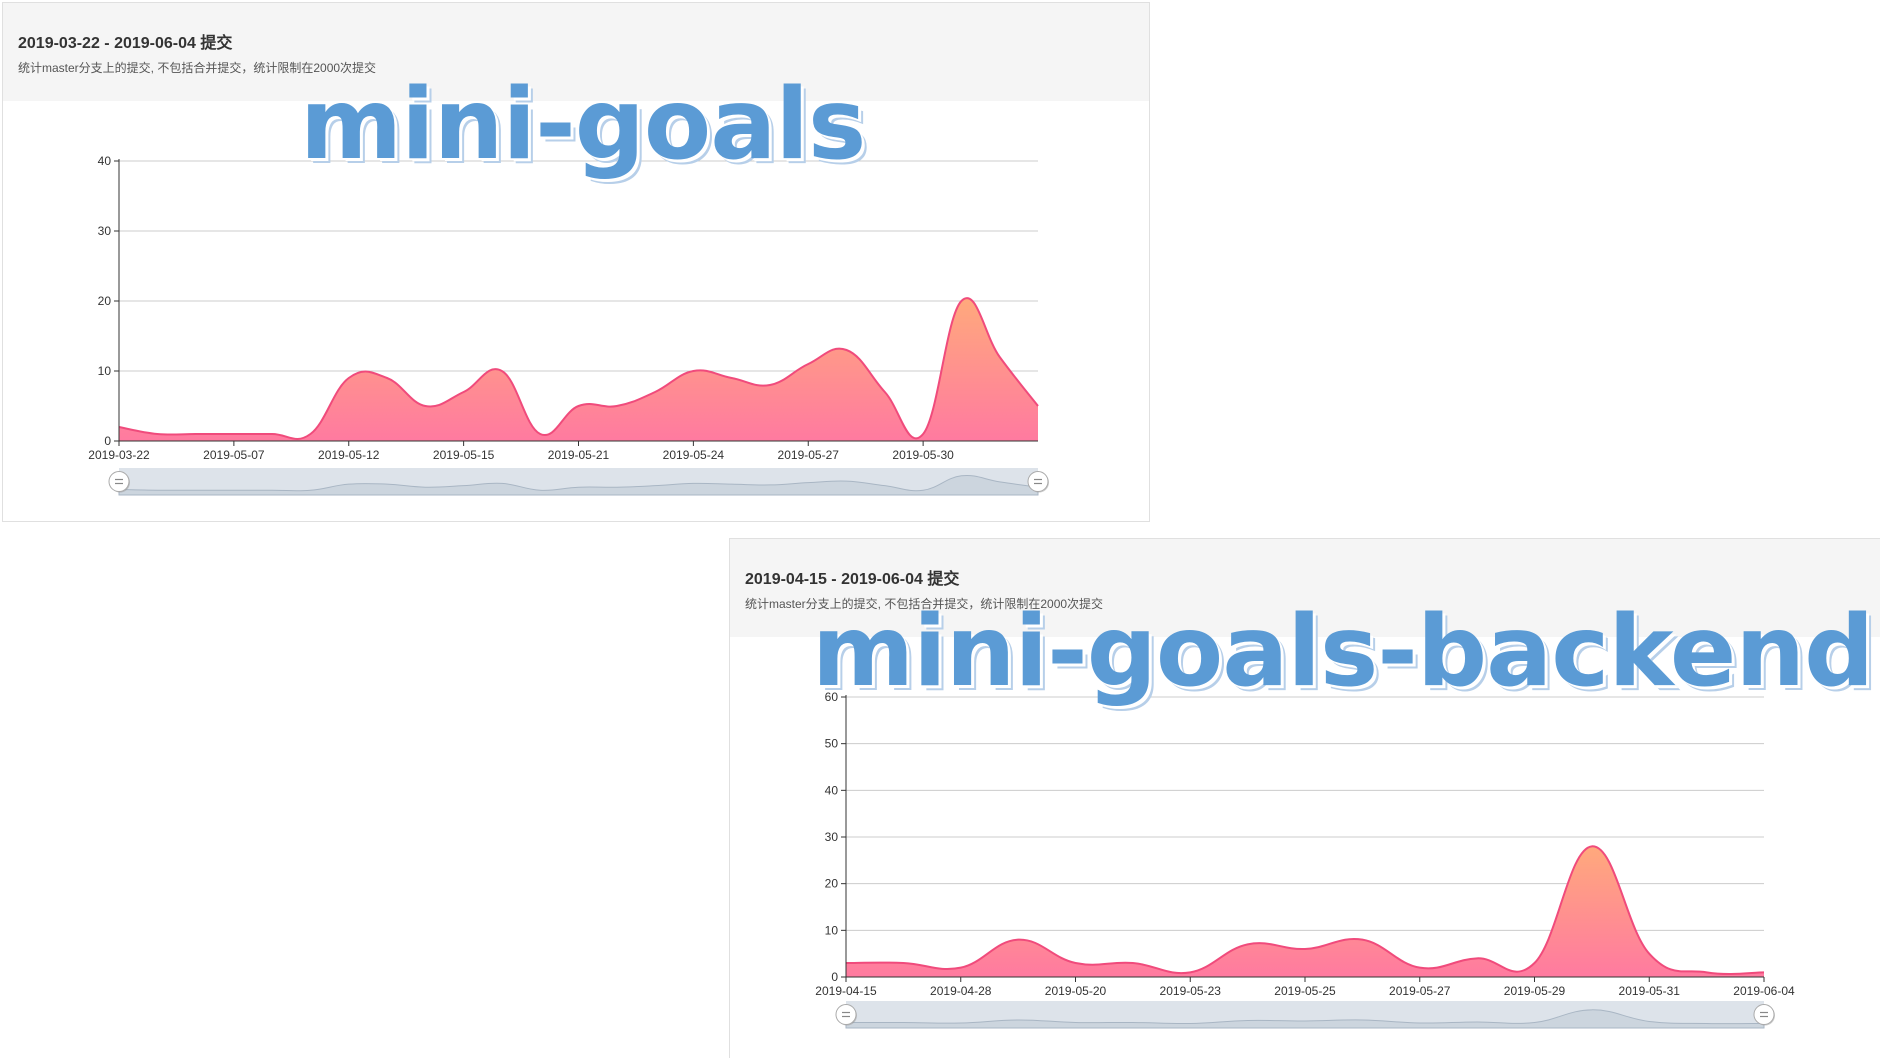 Image resolution: width=1880 pixels, height=1059 pixels. I want to click on x-tick-label: 2019-05-29, so click(1535, 991).